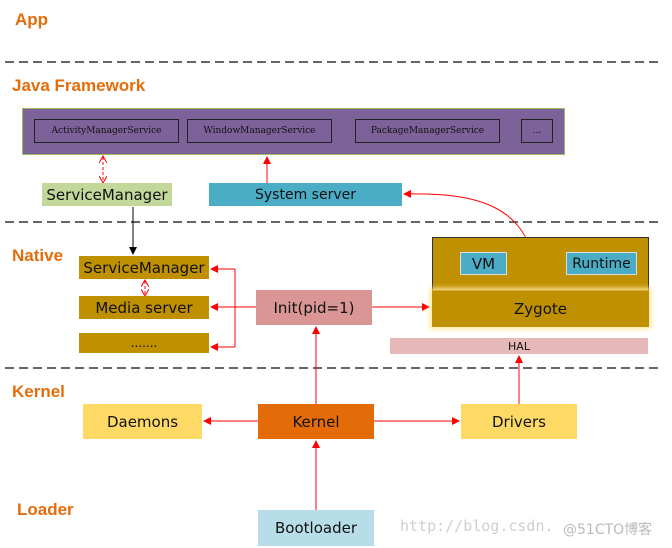  What do you see at coordinates (142, 421) in the screenshot?
I see `daemons: Daemons` at bounding box center [142, 421].